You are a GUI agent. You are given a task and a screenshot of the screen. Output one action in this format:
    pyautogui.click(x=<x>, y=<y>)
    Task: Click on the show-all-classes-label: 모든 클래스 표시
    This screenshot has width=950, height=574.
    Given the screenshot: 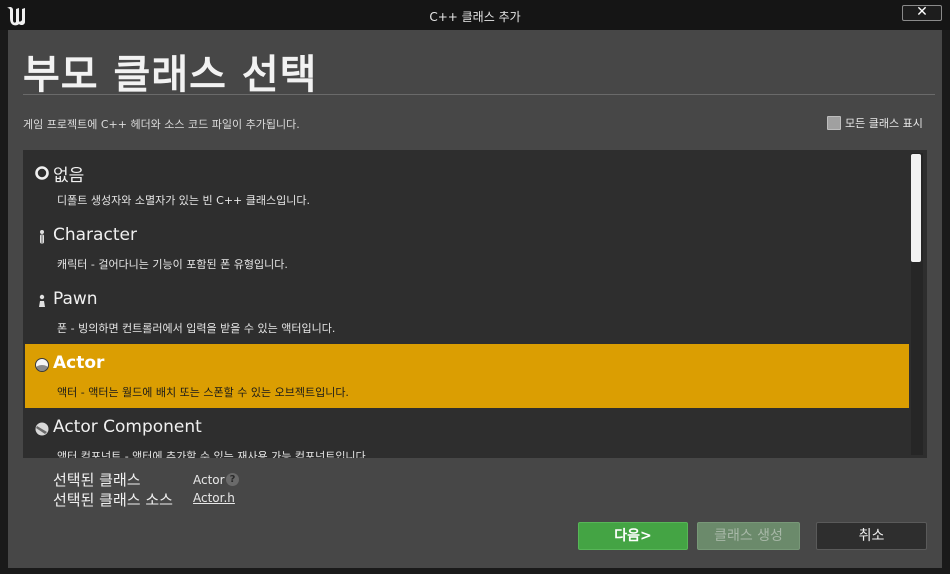 What is the action you would take?
    pyautogui.click(x=884, y=123)
    